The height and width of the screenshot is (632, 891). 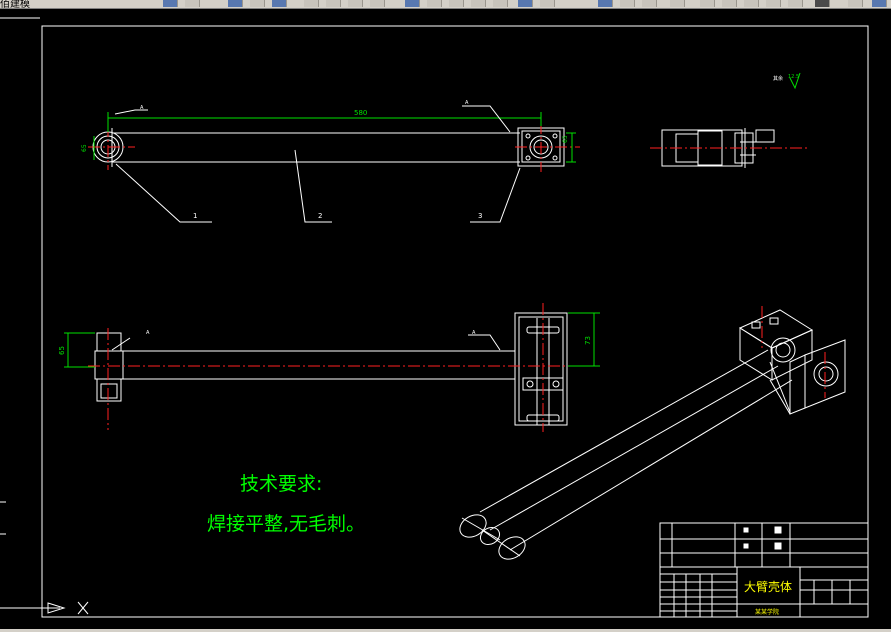 I want to click on block-icon, so click(x=478, y=3).